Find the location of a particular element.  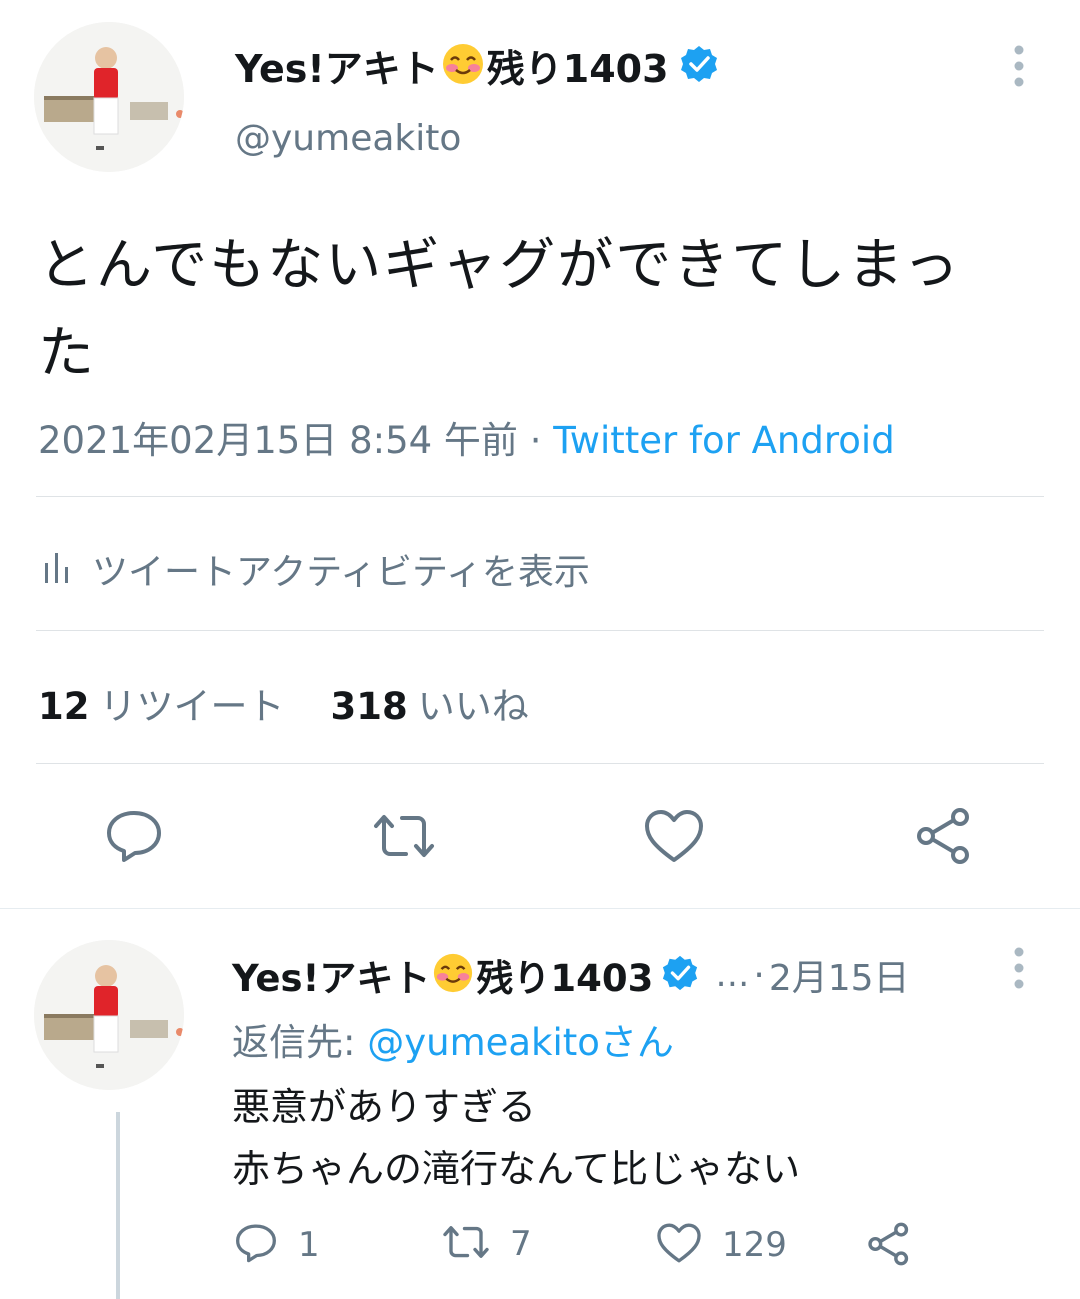

like-button is located at coordinates (674, 838).